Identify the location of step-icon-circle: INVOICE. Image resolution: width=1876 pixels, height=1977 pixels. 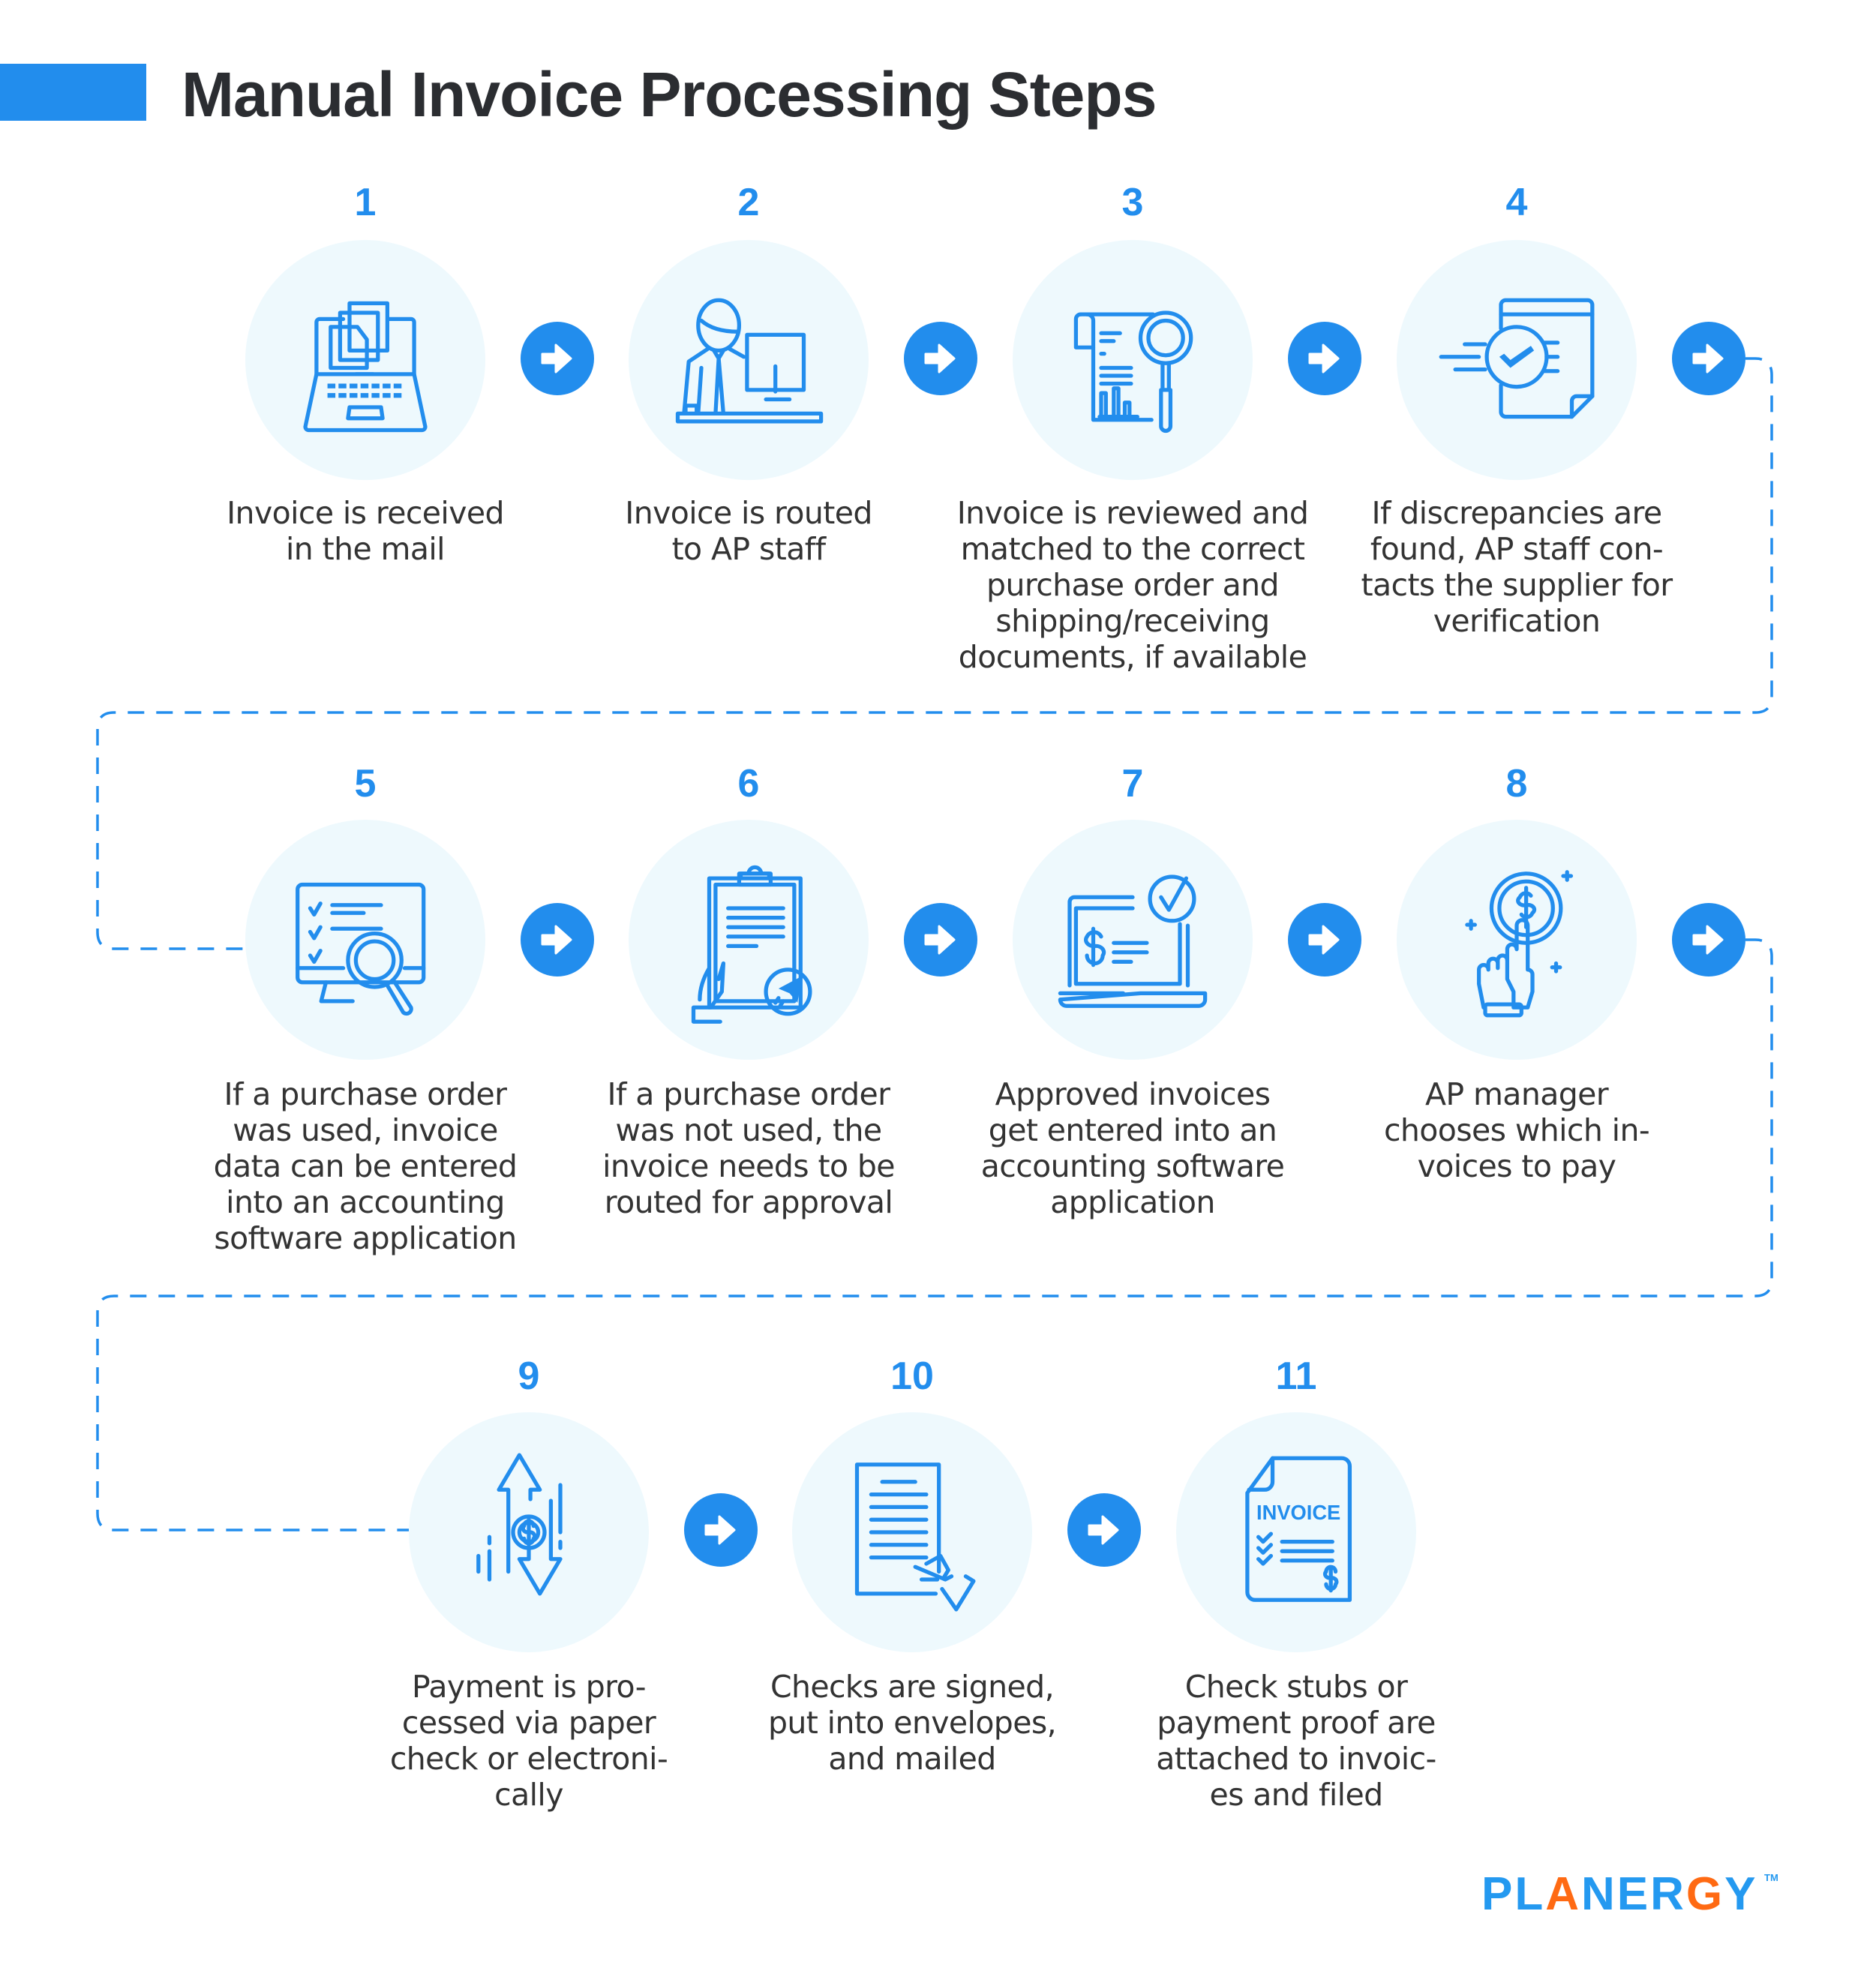
(1296, 1532).